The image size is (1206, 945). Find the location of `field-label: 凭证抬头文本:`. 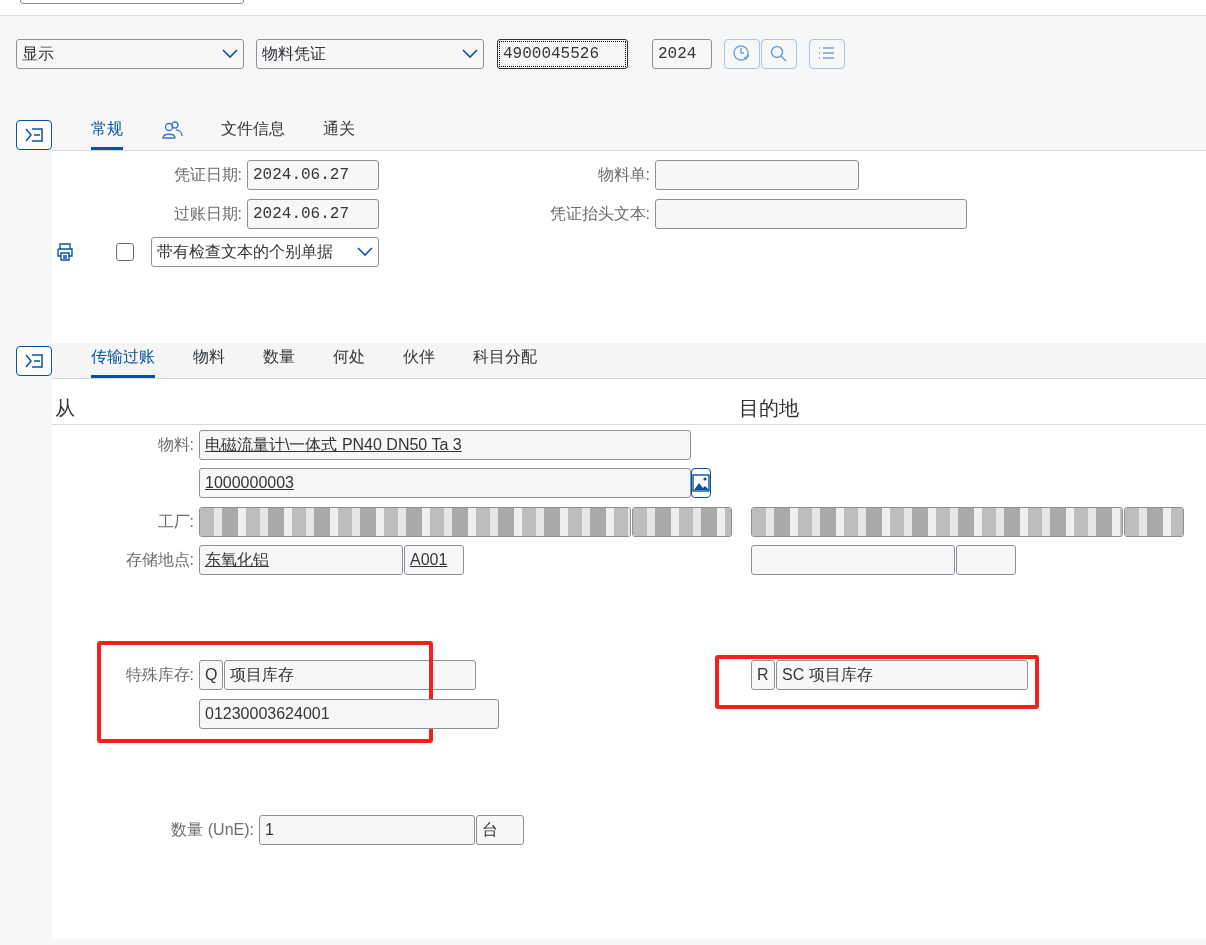

field-label: 凭证抬头文本: is located at coordinates (599, 214).